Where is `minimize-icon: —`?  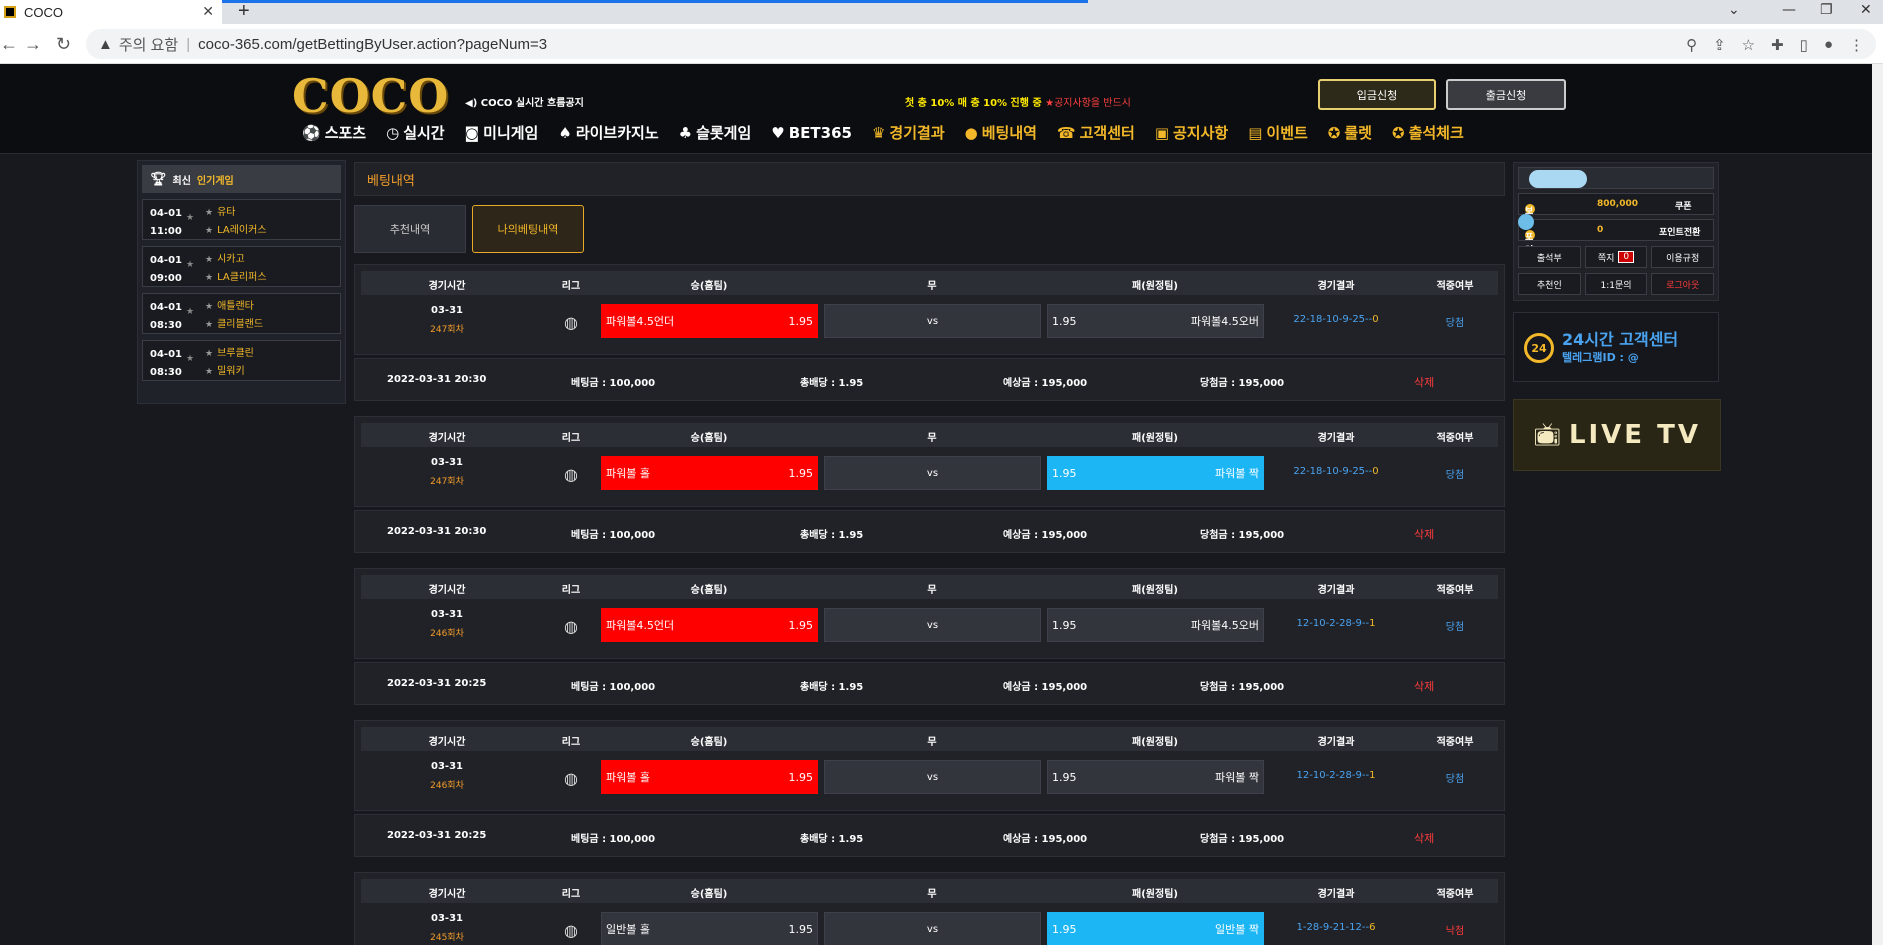
minimize-icon: — is located at coordinates (1789, 10).